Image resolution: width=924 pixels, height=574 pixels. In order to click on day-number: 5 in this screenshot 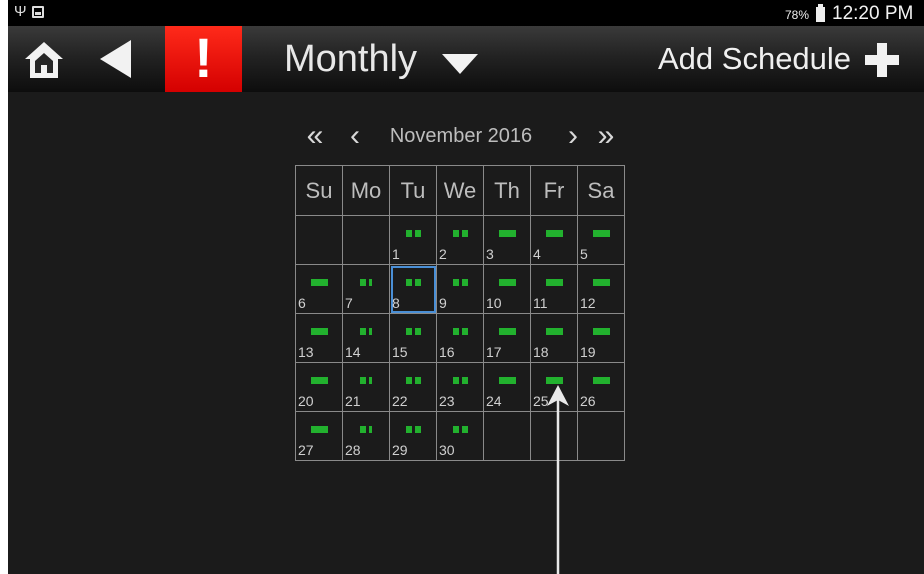, I will do `click(584, 254)`.